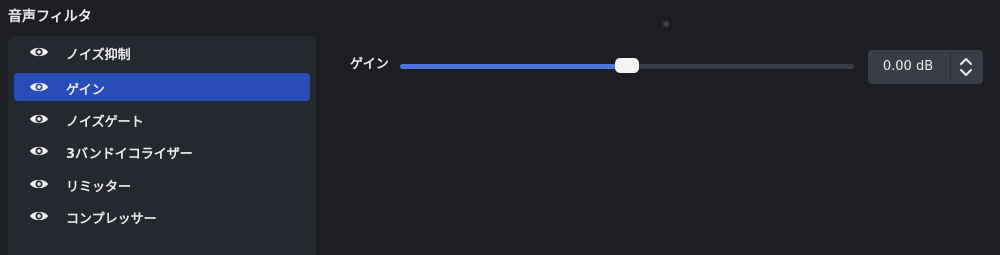 This screenshot has width=1000, height=255. What do you see at coordinates (369, 64) in the screenshot?
I see `gain-label: ゲイン` at bounding box center [369, 64].